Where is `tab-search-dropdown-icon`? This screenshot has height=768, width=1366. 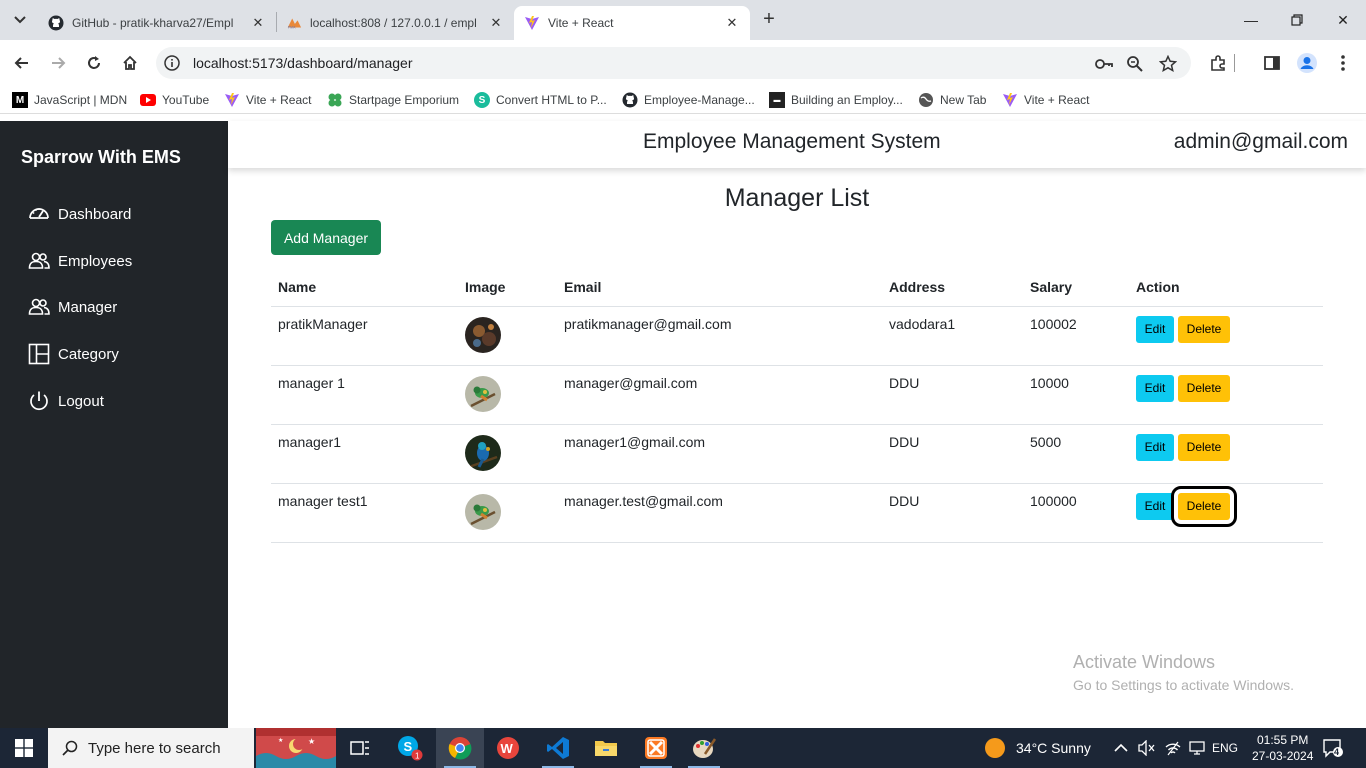
tab-search-dropdown-icon is located at coordinates (20, 20).